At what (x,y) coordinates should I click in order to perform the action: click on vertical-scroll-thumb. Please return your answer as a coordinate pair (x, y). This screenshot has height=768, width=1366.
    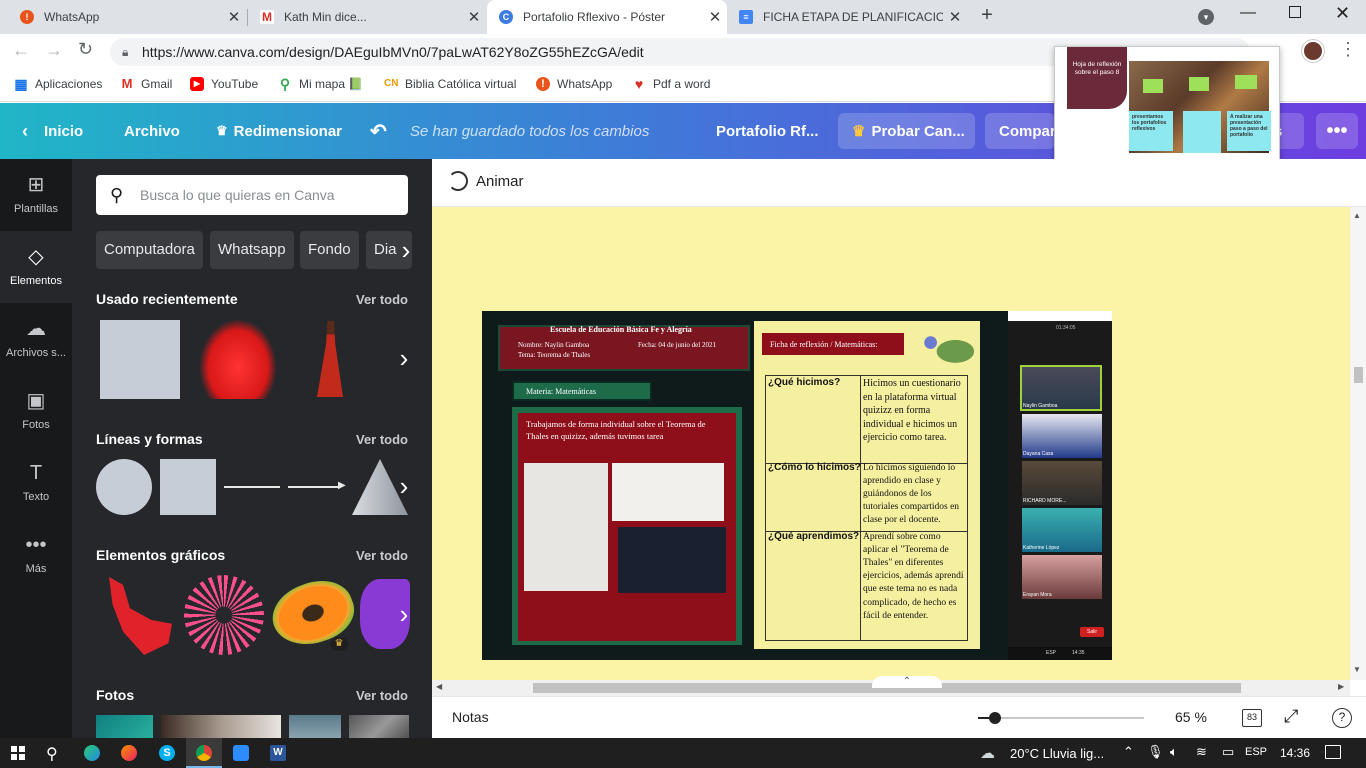
    Looking at the image, I should click on (1358, 375).